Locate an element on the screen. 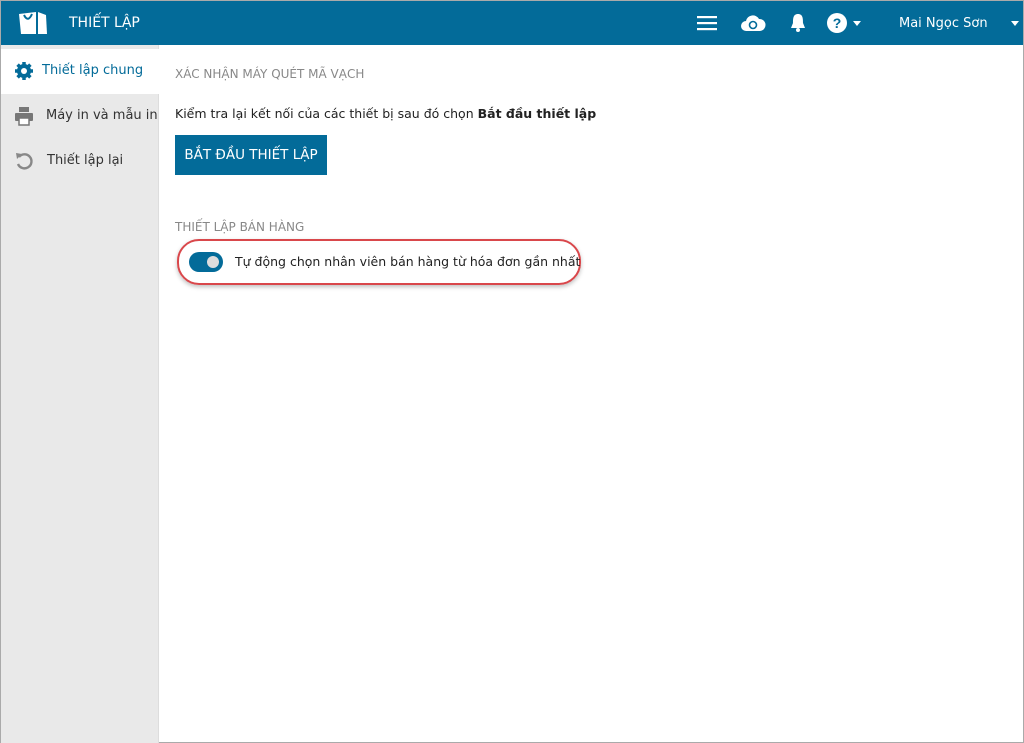 The image size is (1024, 743). help-icon: ? is located at coordinates (837, 23).